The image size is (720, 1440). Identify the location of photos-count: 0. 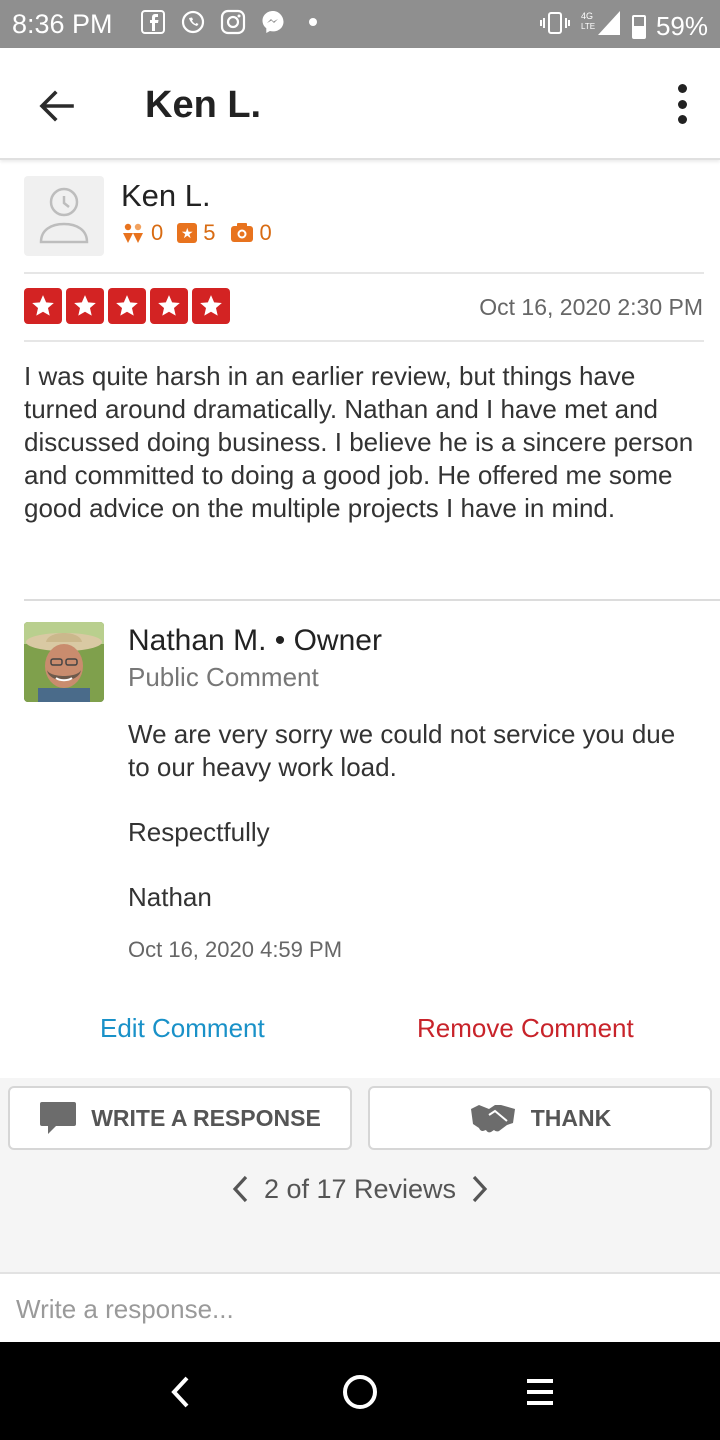
(265, 232).